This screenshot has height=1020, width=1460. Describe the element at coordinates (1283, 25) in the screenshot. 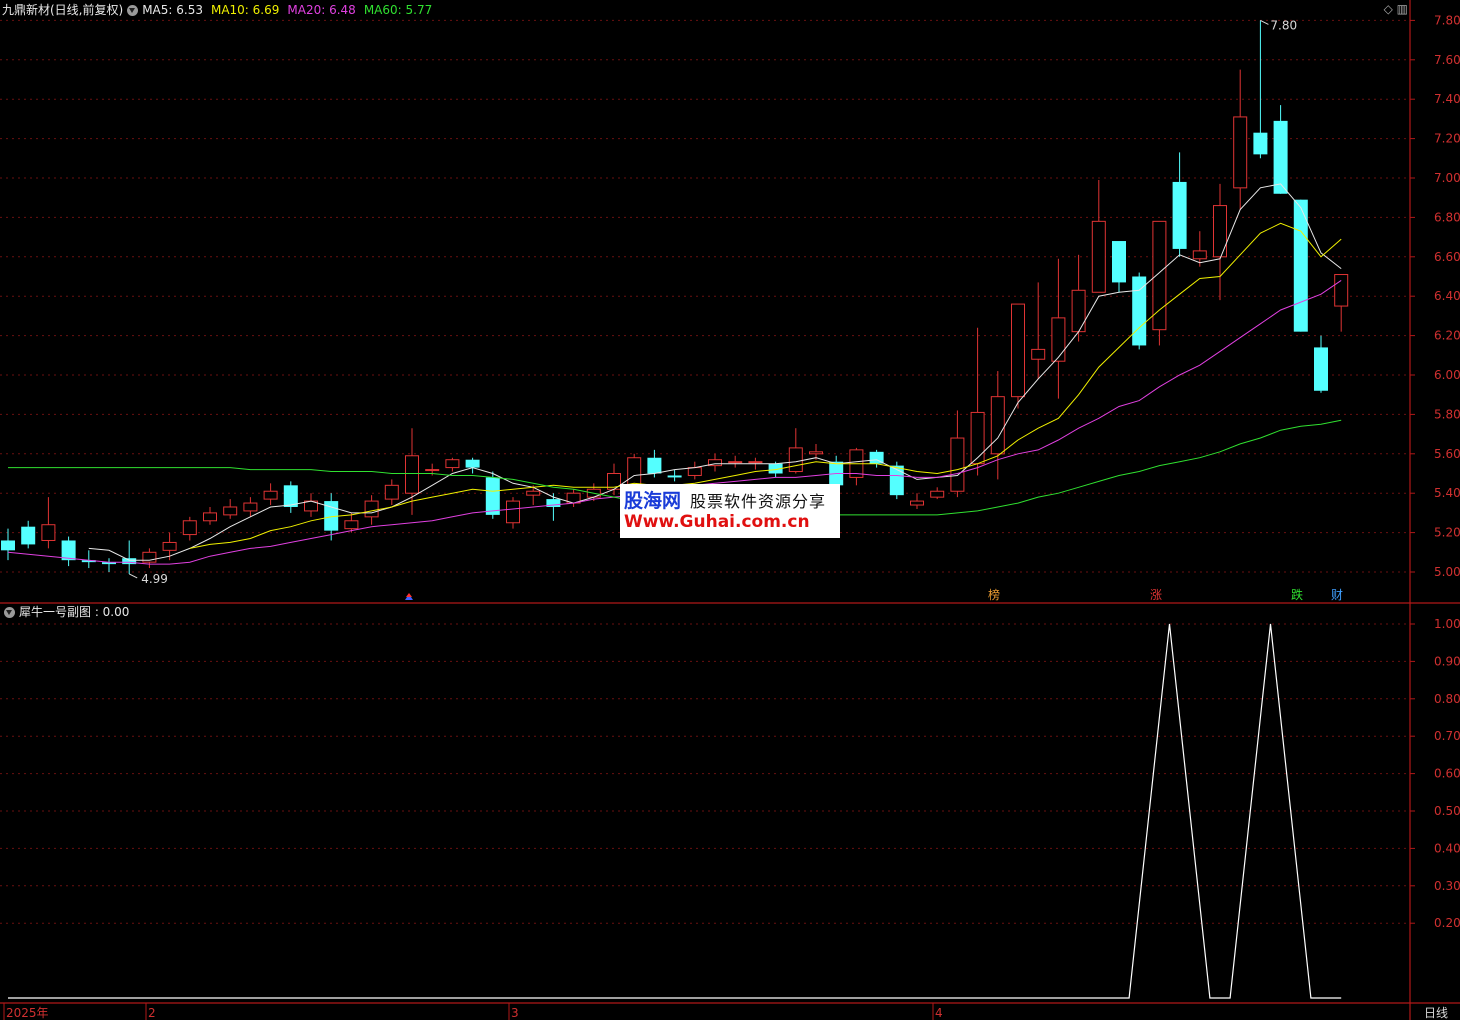

I see `high-price-label: 7.80` at that location.